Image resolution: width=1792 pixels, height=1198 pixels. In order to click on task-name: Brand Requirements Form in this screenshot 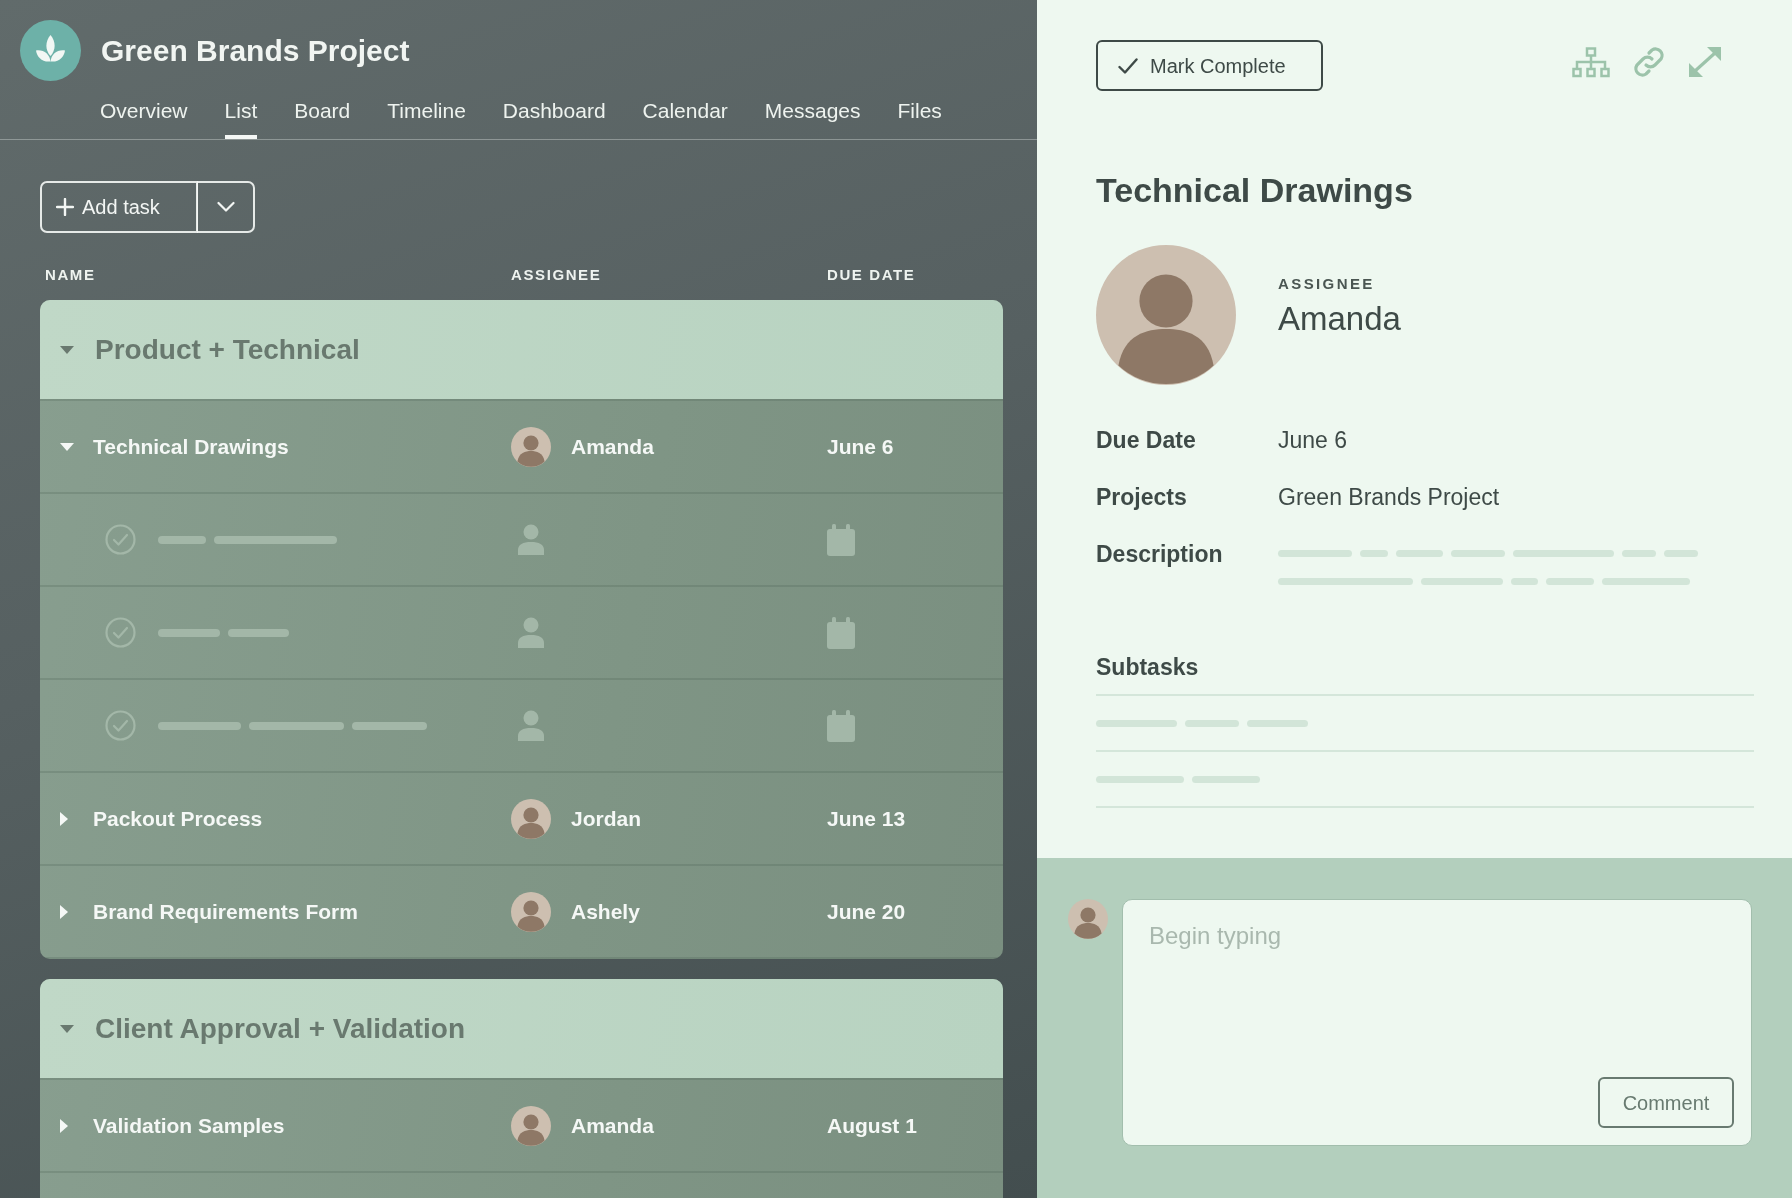, I will do `click(225, 911)`.